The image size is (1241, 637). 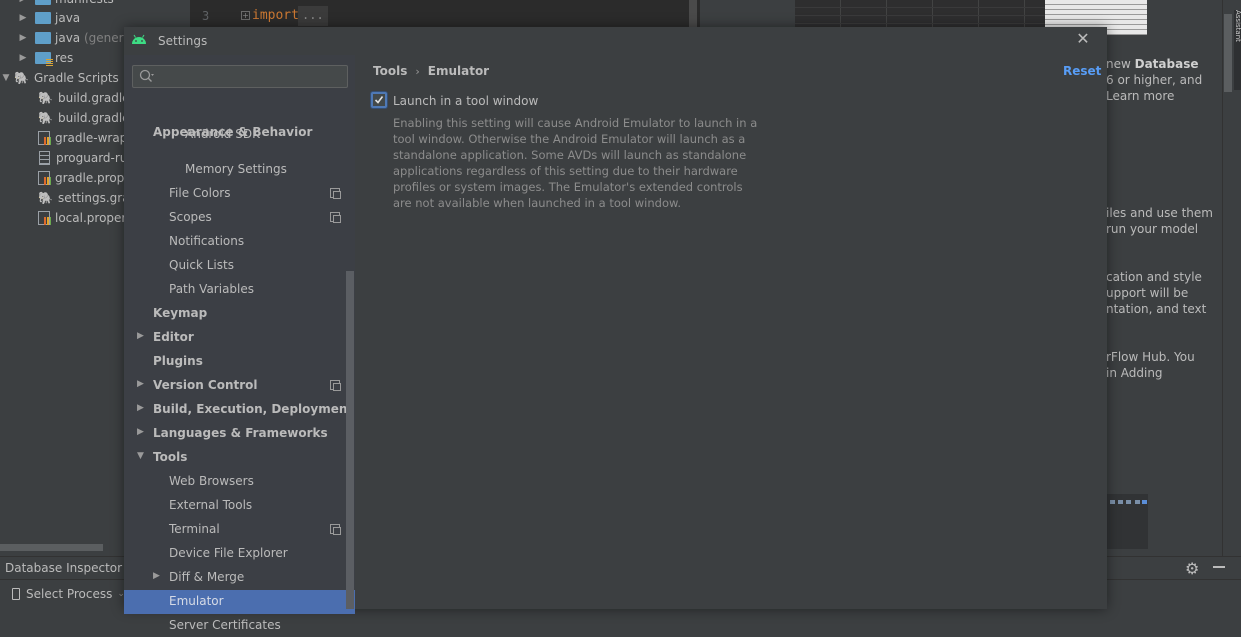 What do you see at coordinates (615, 41) in the screenshot?
I see `dialog-titlebar: Settings ✕` at bounding box center [615, 41].